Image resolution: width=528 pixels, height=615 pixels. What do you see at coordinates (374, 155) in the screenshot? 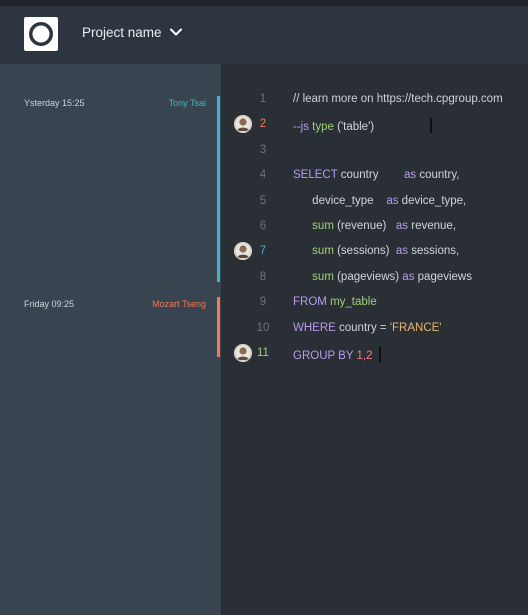
I see `code-line: 3` at bounding box center [374, 155].